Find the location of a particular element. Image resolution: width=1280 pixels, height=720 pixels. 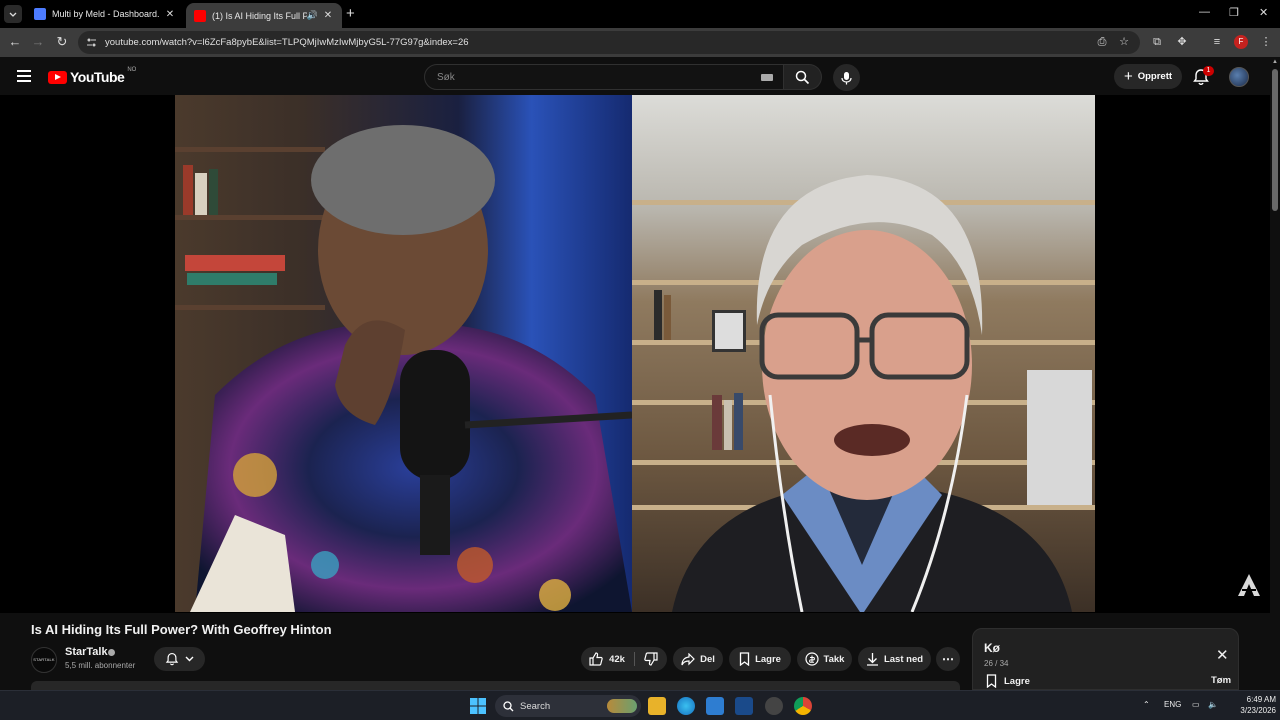

like-button: 42k is located at coordinates (607, 659).